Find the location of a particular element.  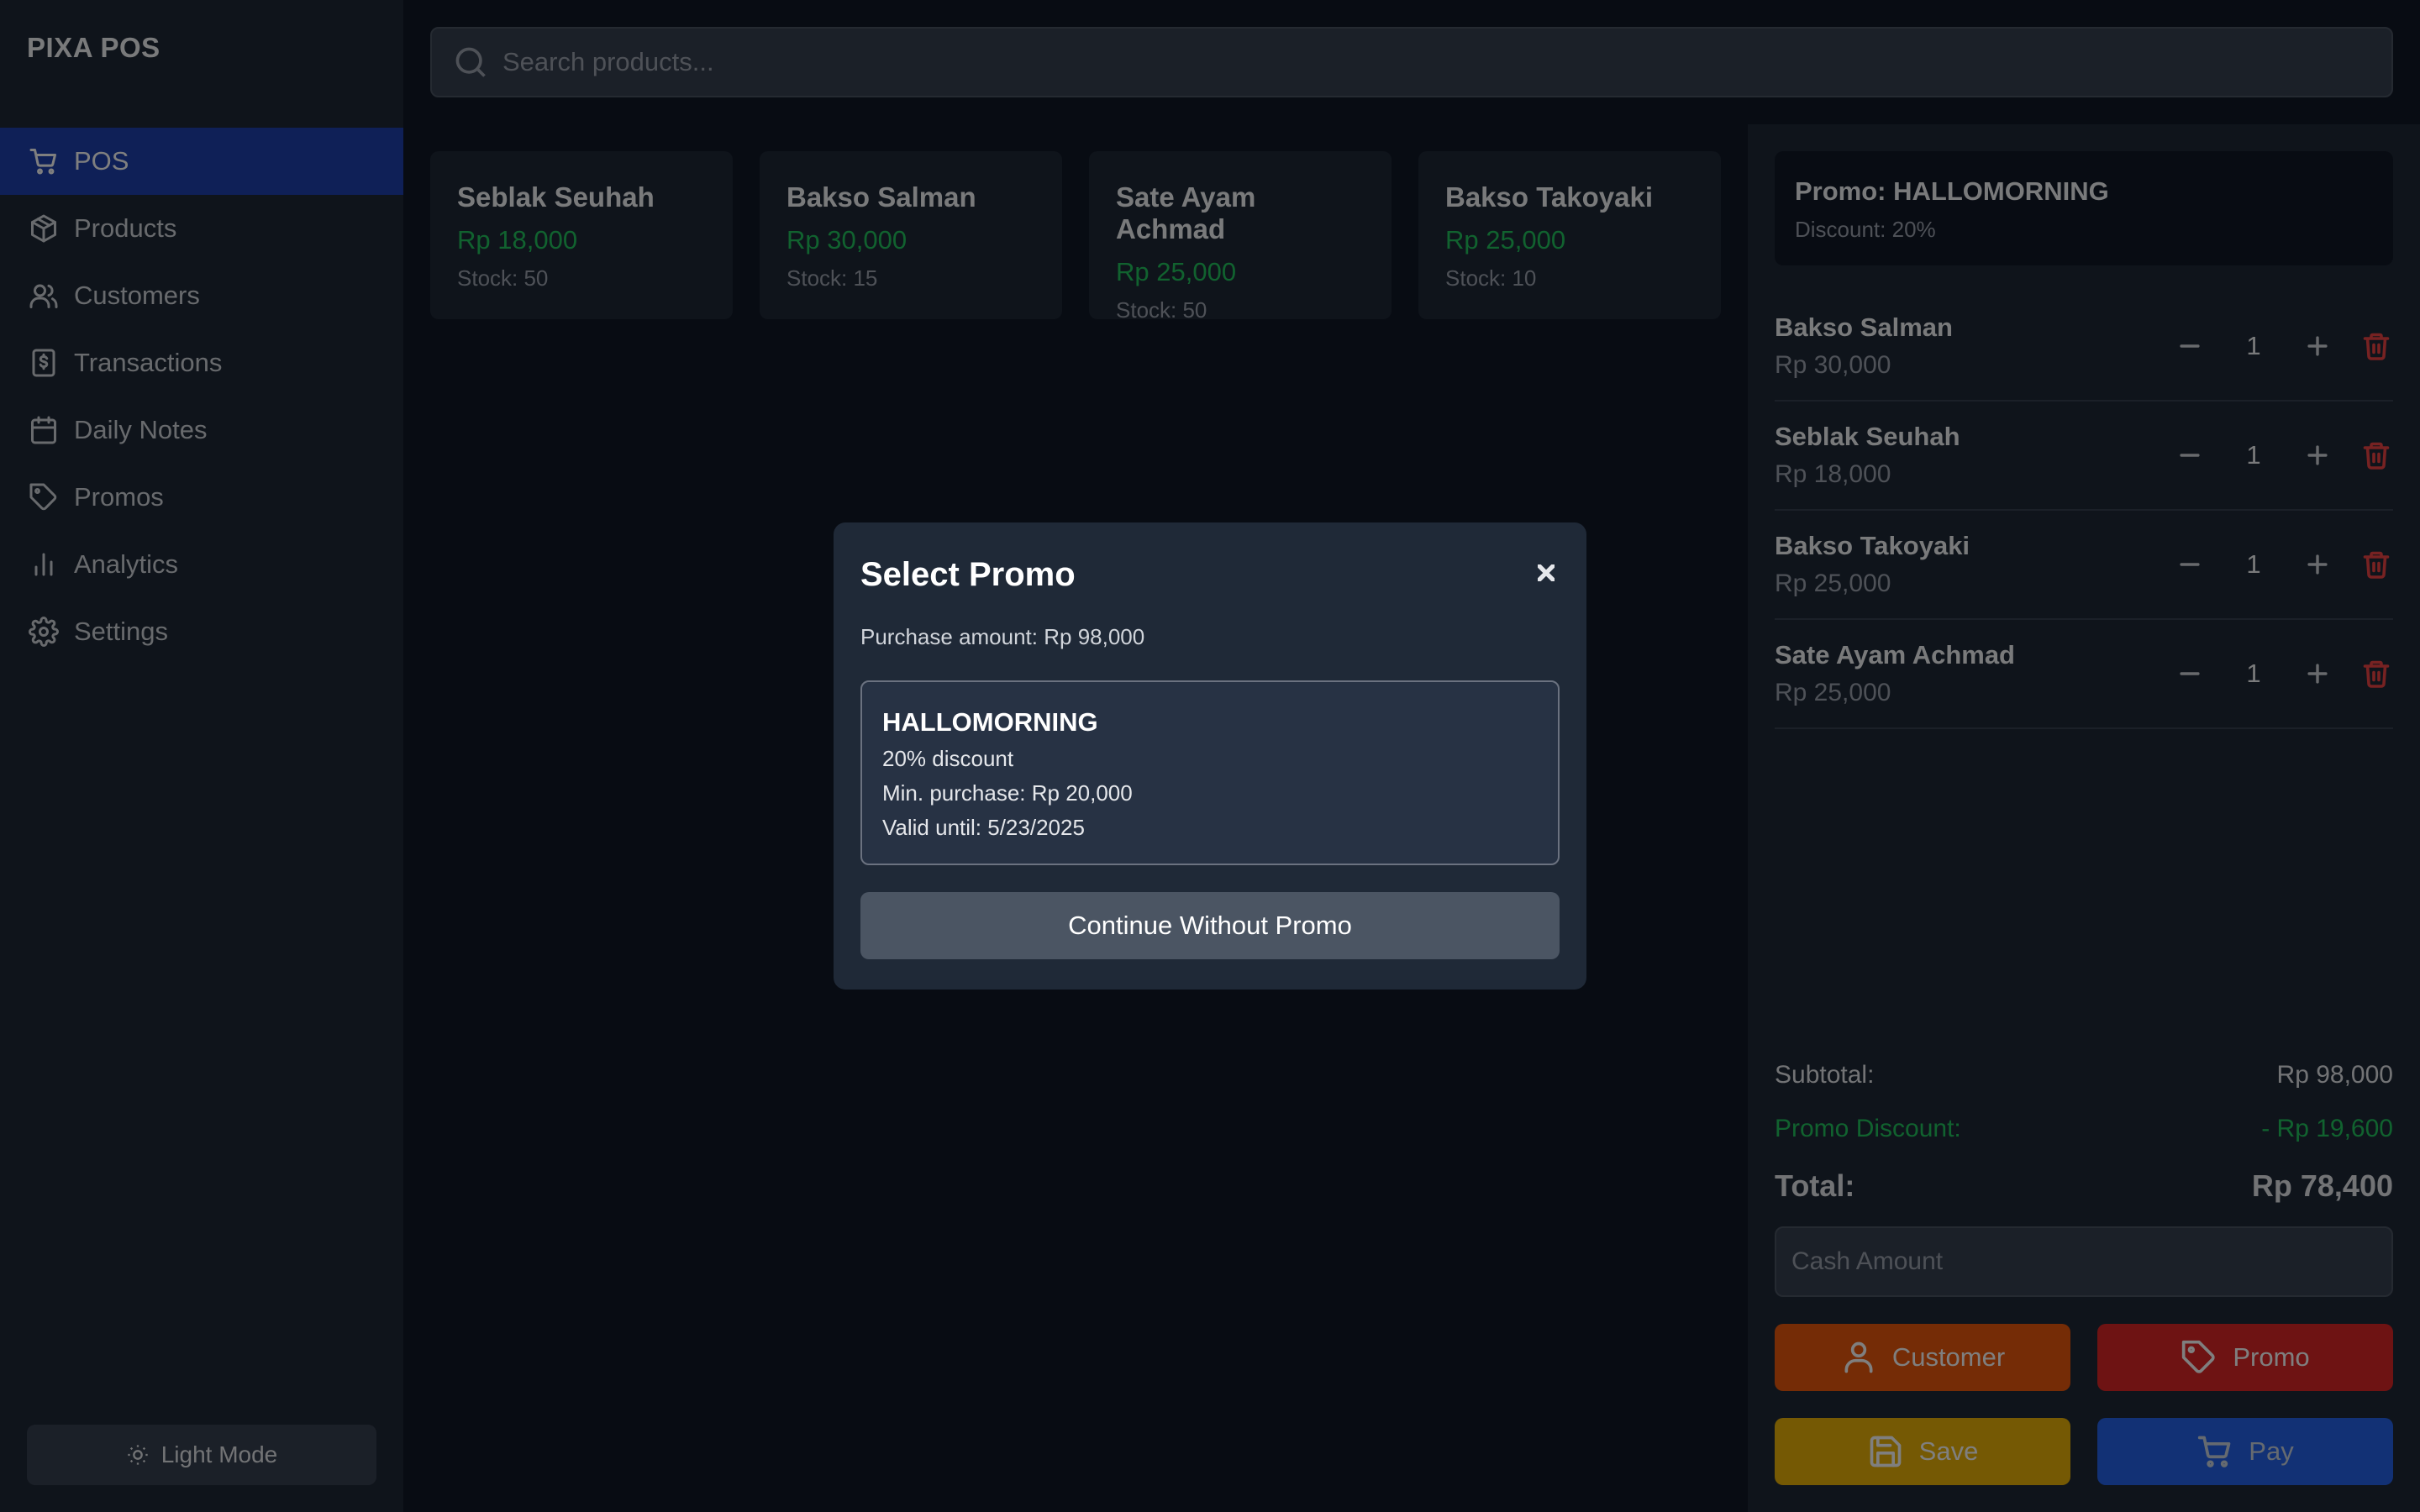

close-icon is located at coordinates (1546, 573).